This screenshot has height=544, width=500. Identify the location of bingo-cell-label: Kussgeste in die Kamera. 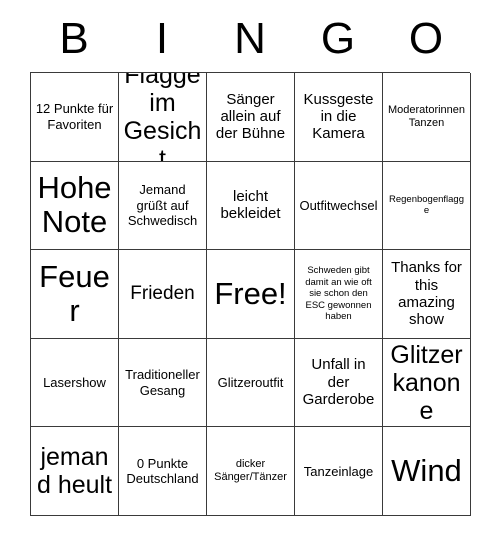
(338, 116).